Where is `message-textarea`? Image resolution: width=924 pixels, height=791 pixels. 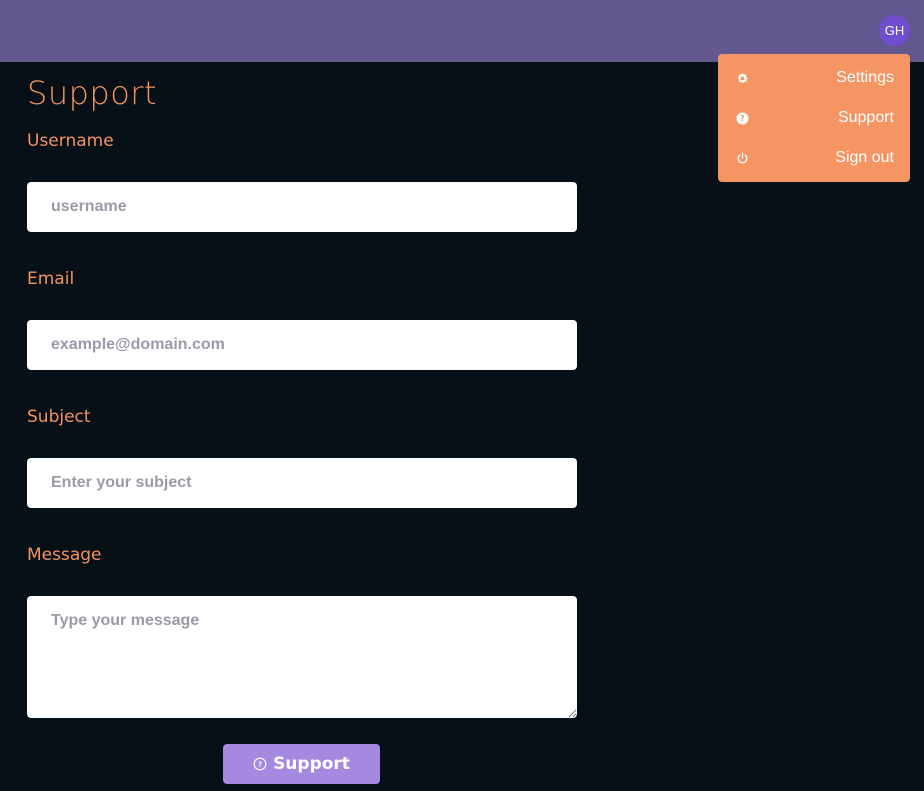
message-textarea is located at coordinates (302, 657).